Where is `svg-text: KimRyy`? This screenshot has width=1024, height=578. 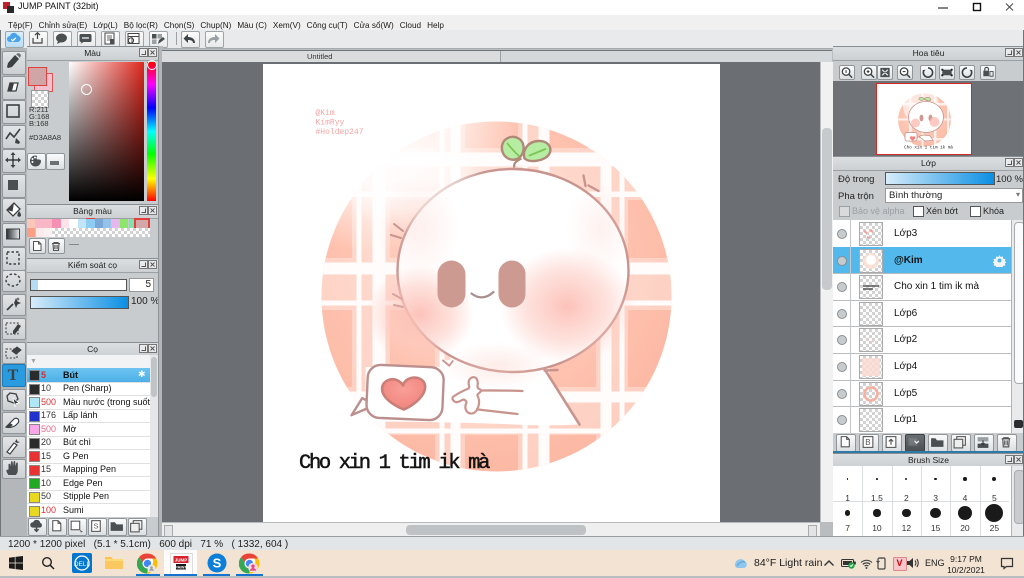 svg-text: KimRyy is located at coordinates (330, 123).